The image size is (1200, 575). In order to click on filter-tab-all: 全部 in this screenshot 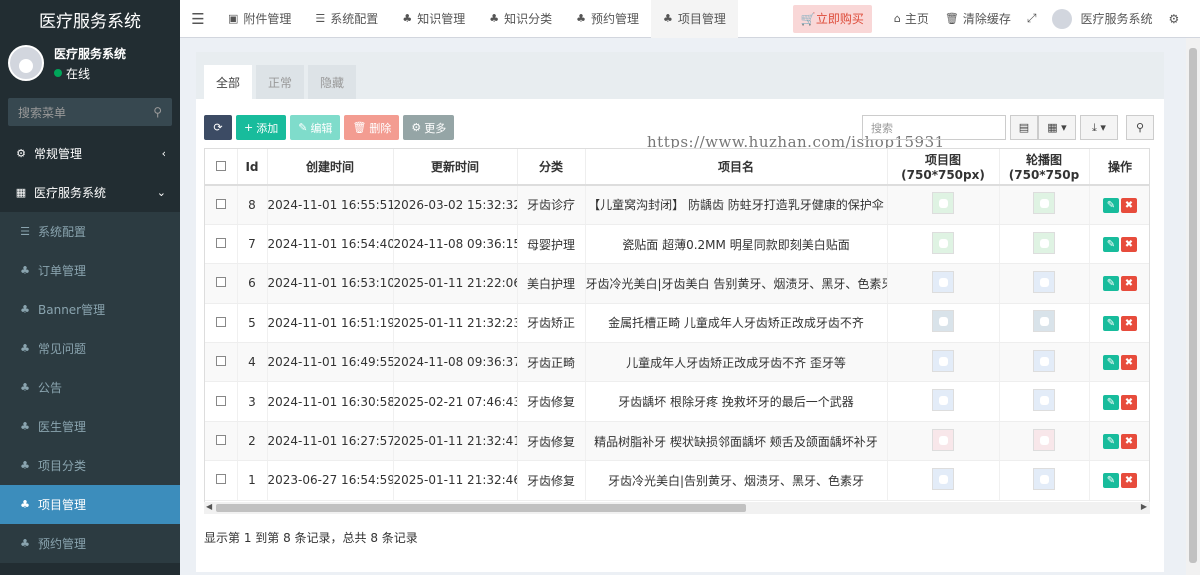, I will do `click(228, 82)`.